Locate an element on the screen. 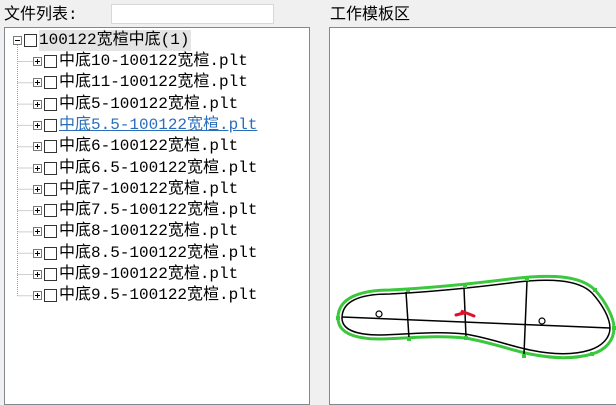  file-list-label: 文件列表: is located at coordinates (41, 15).